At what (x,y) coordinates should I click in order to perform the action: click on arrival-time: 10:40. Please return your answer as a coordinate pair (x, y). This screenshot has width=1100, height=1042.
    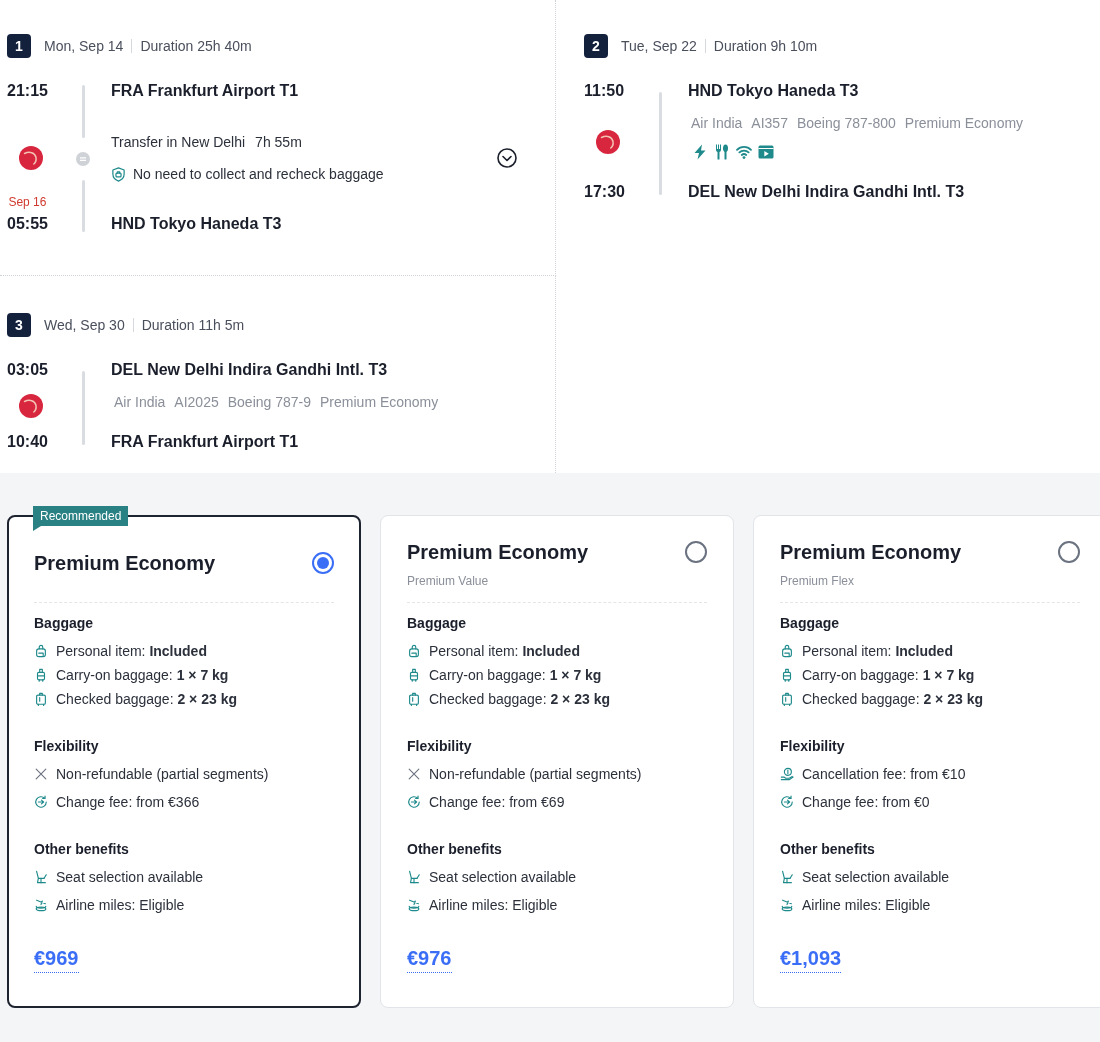
    Looking at the image, I should click on (27, 442).